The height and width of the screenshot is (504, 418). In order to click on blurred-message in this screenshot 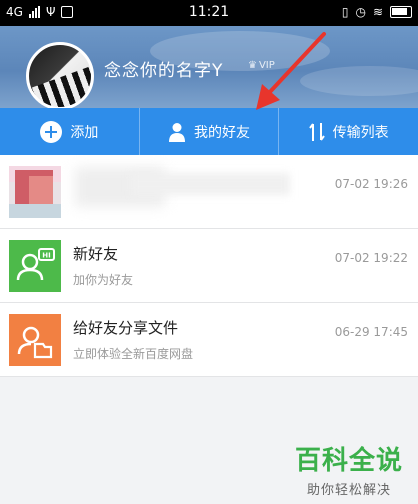, I will do `click(210, 184)`.